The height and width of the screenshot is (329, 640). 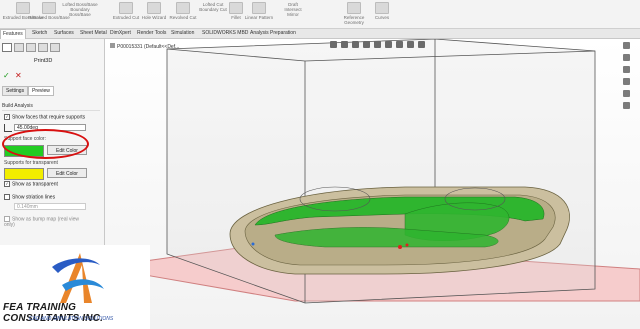 What do you see at coordinates (15, 91) in the screenshot?
I see `subtab-settings: Settings` at bounding box center [15, 91].